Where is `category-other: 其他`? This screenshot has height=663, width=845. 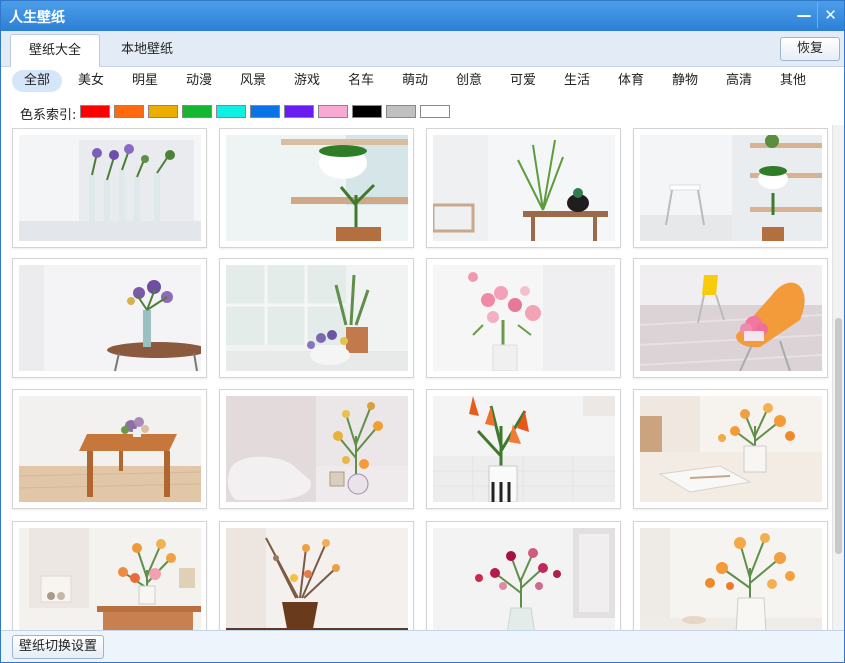 category-other: 其他 is located at coordinates (793, 81).